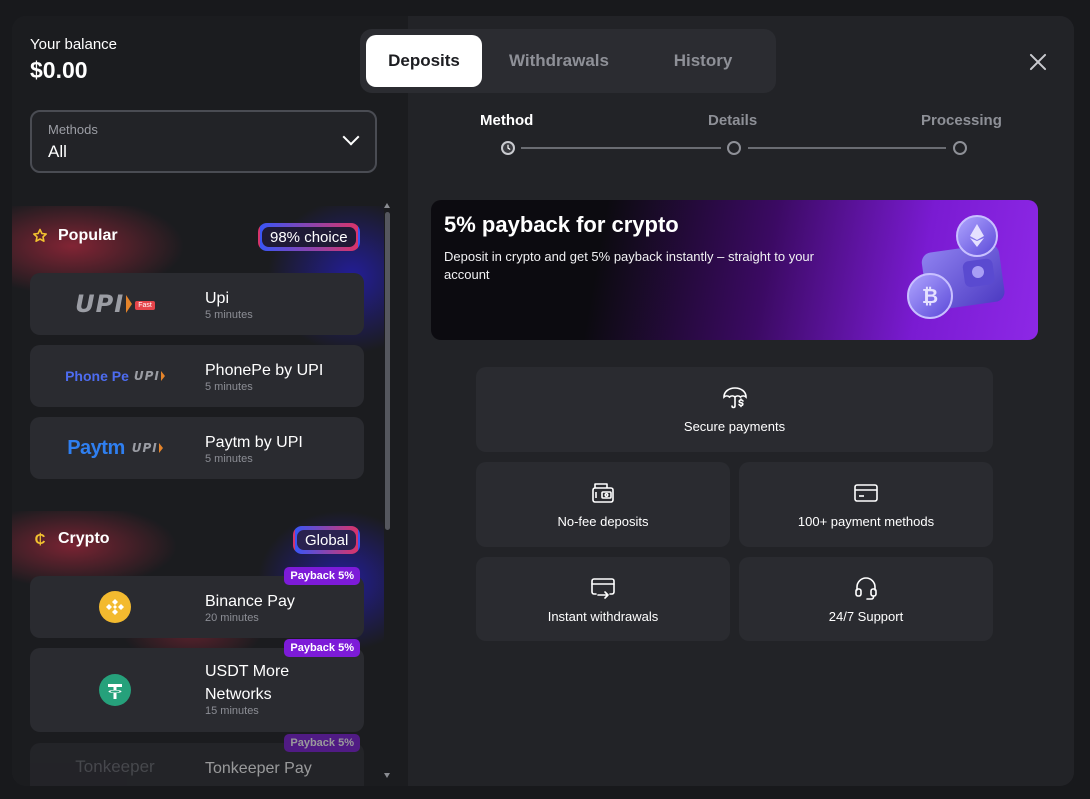 This screenshot has height=799, width=1090. I want to click on popular-section-header: Popular, so click(75, 236).